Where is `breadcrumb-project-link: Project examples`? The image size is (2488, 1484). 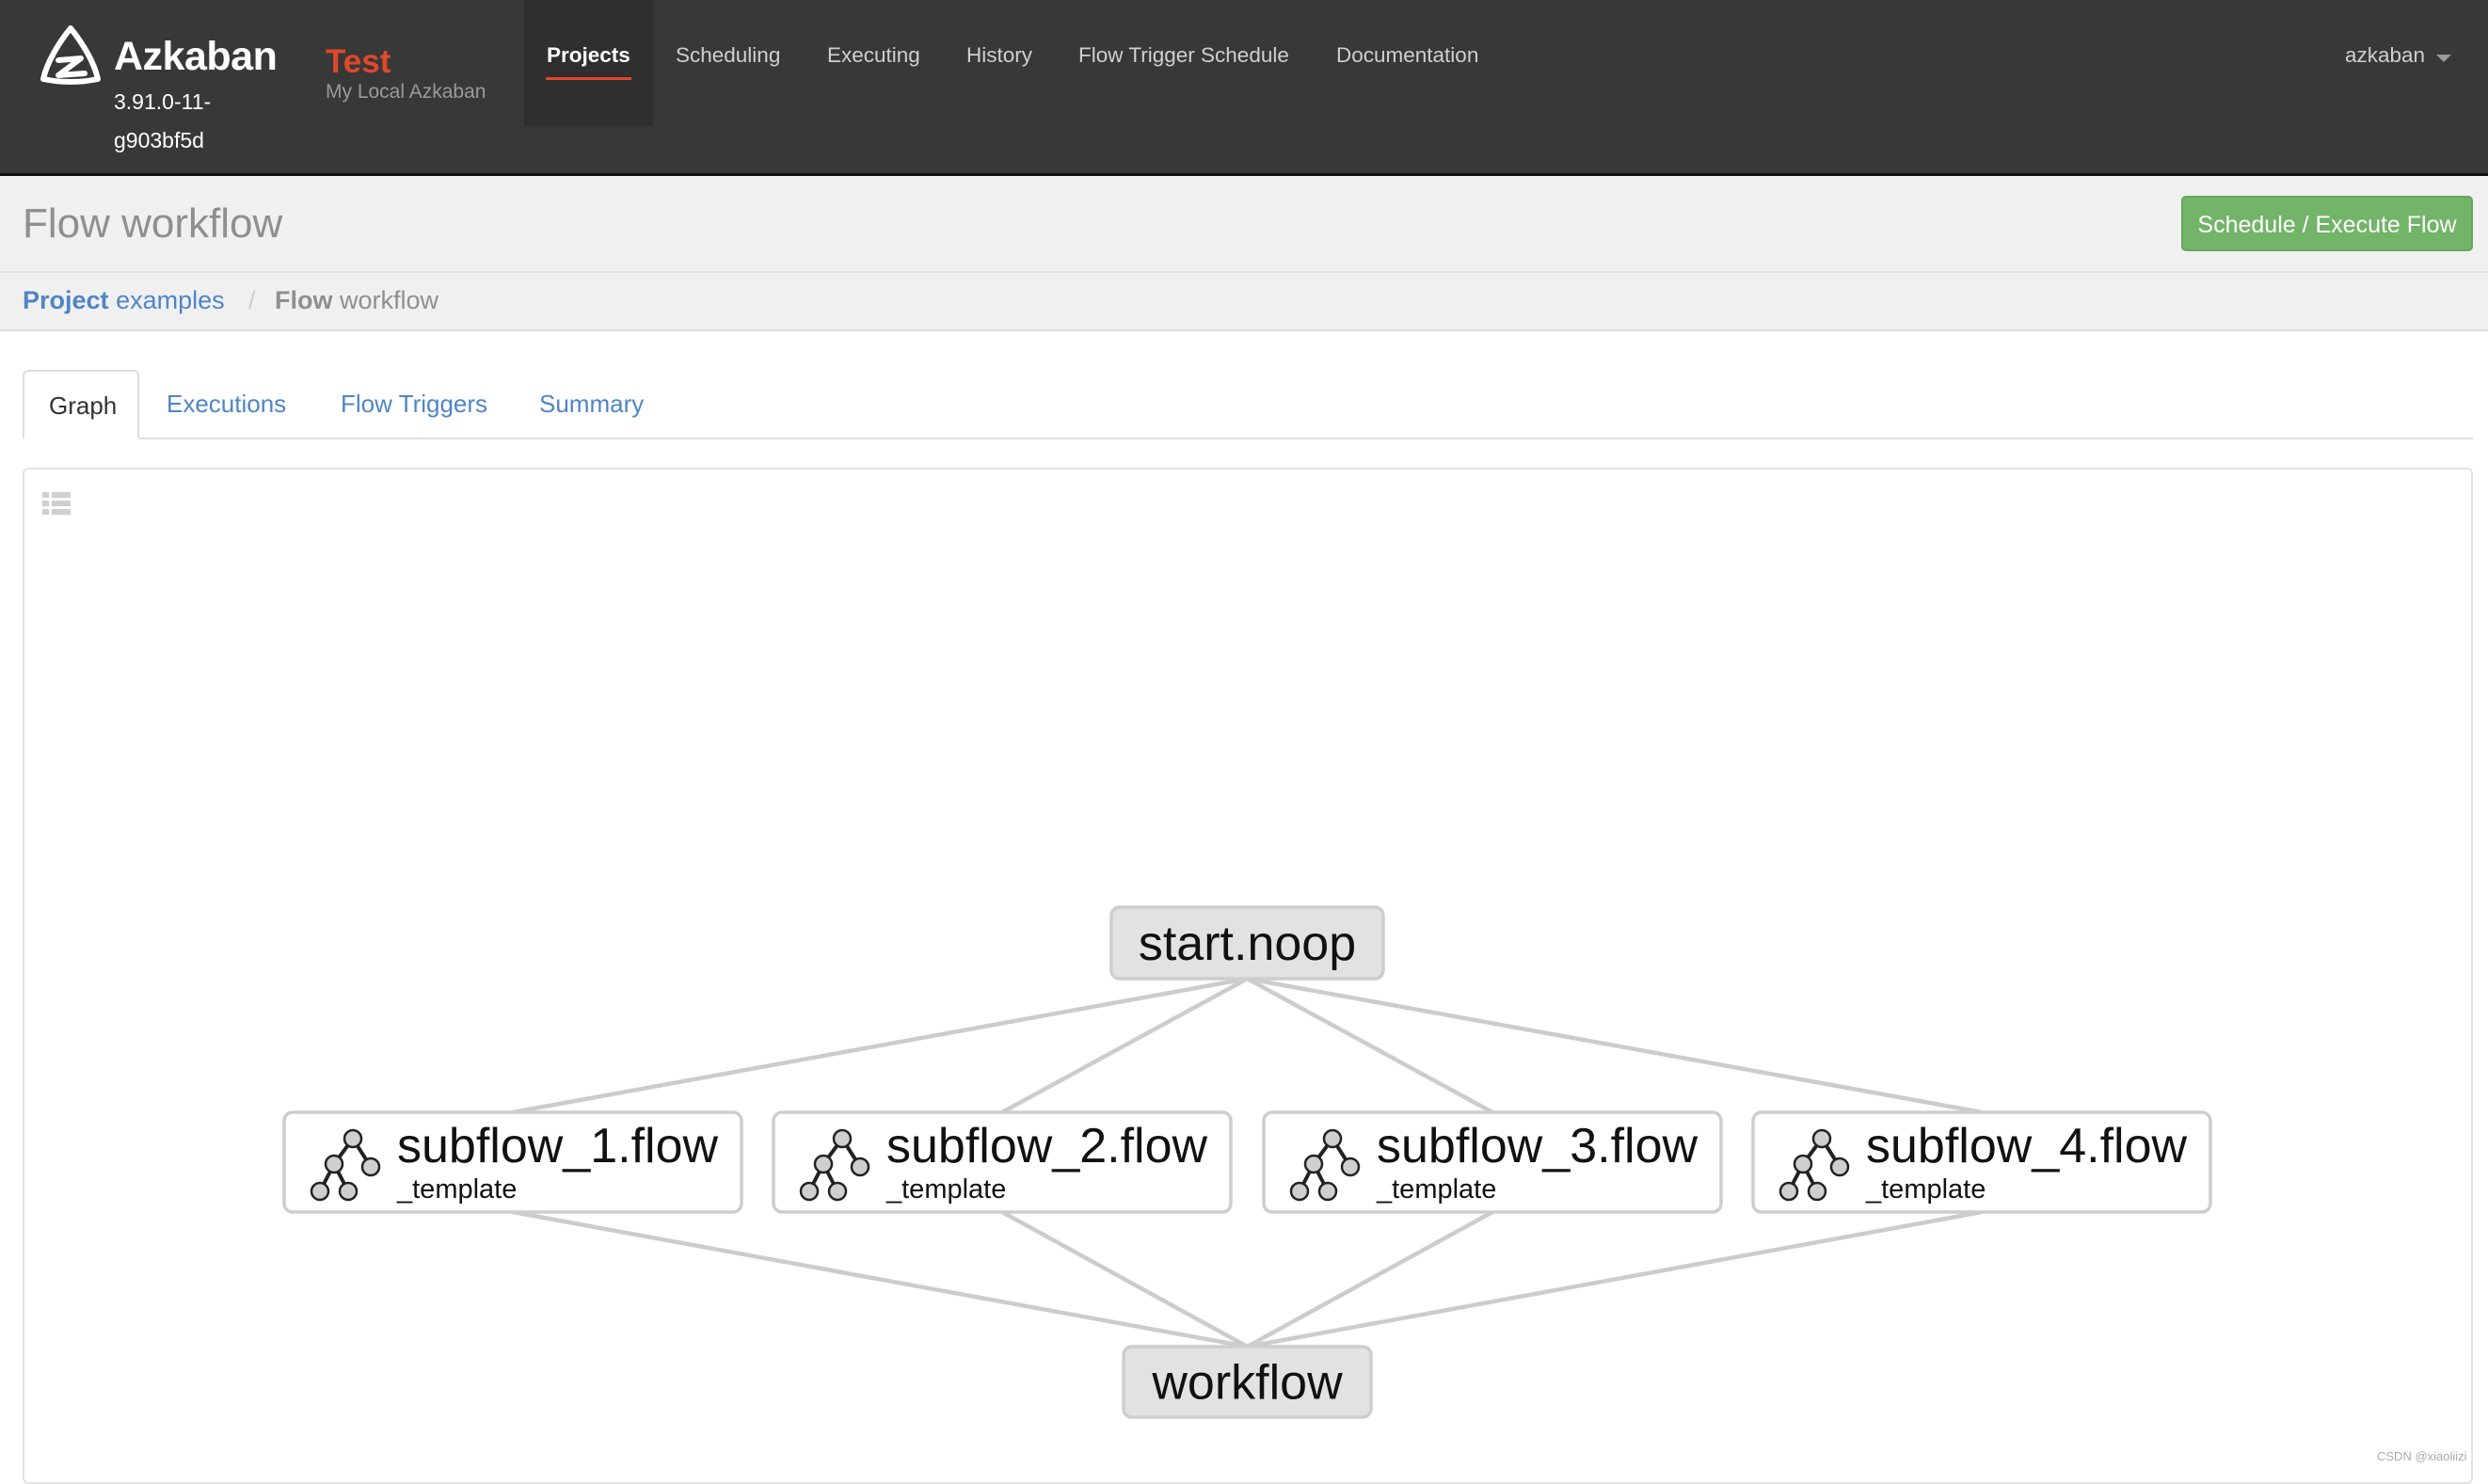
breadcrumb-project-link: Project examples is located at coordinates (124, 300).